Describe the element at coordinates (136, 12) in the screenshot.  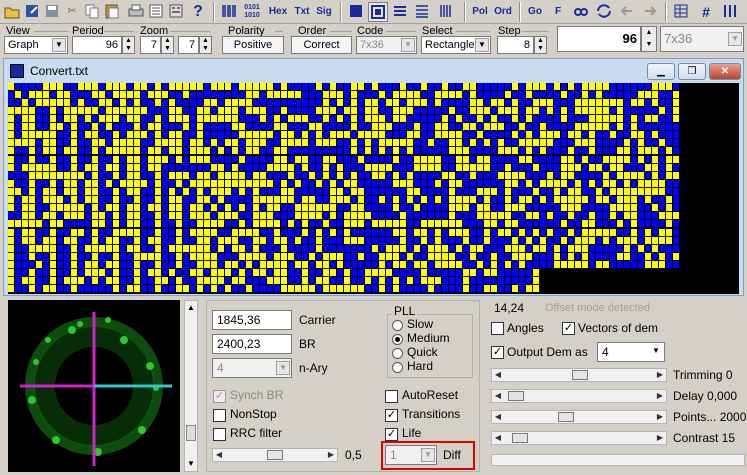
I see `print-icon` at that location.